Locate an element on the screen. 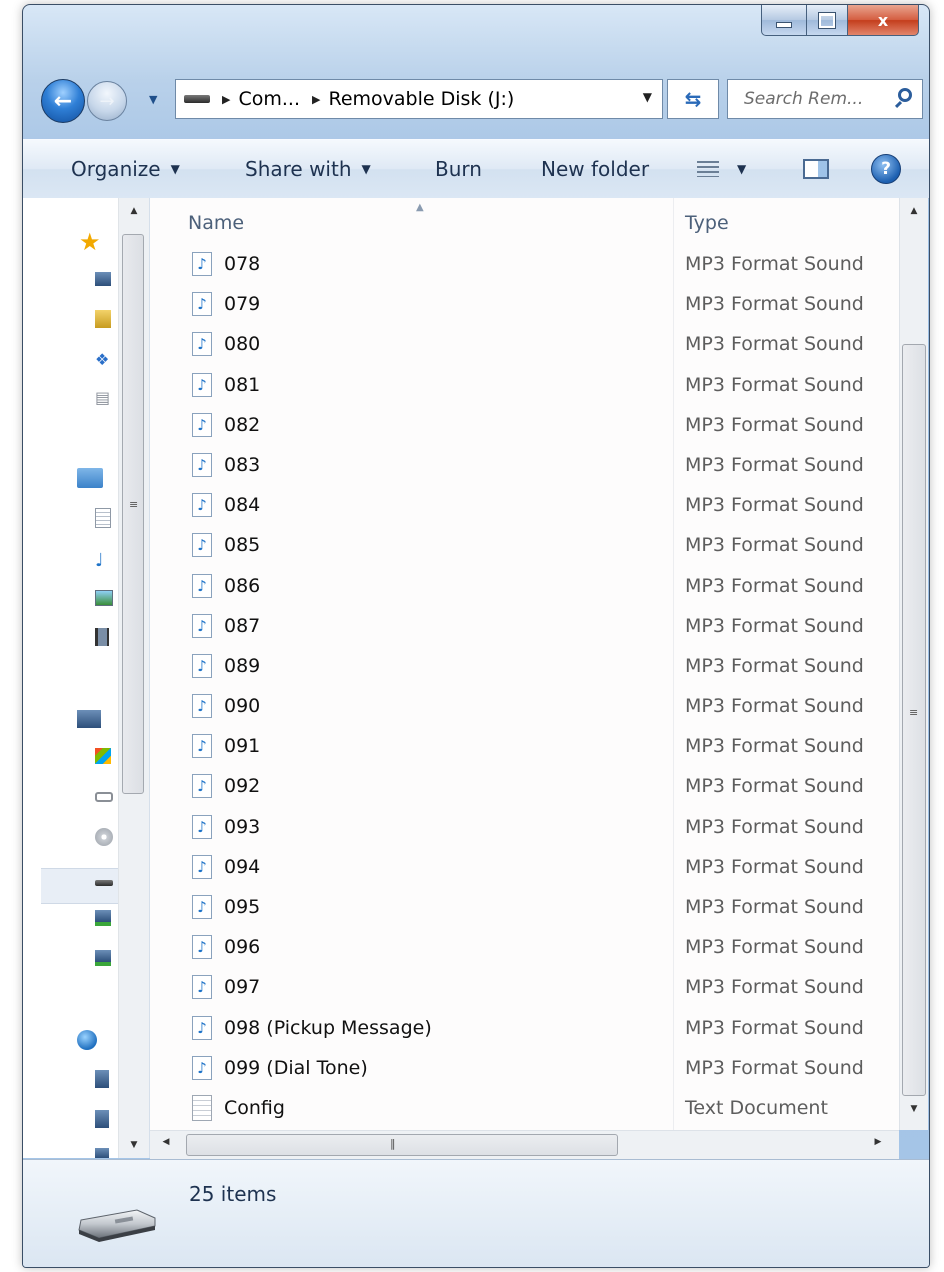  caption-buttons: x is located at coordinates (840, 21).